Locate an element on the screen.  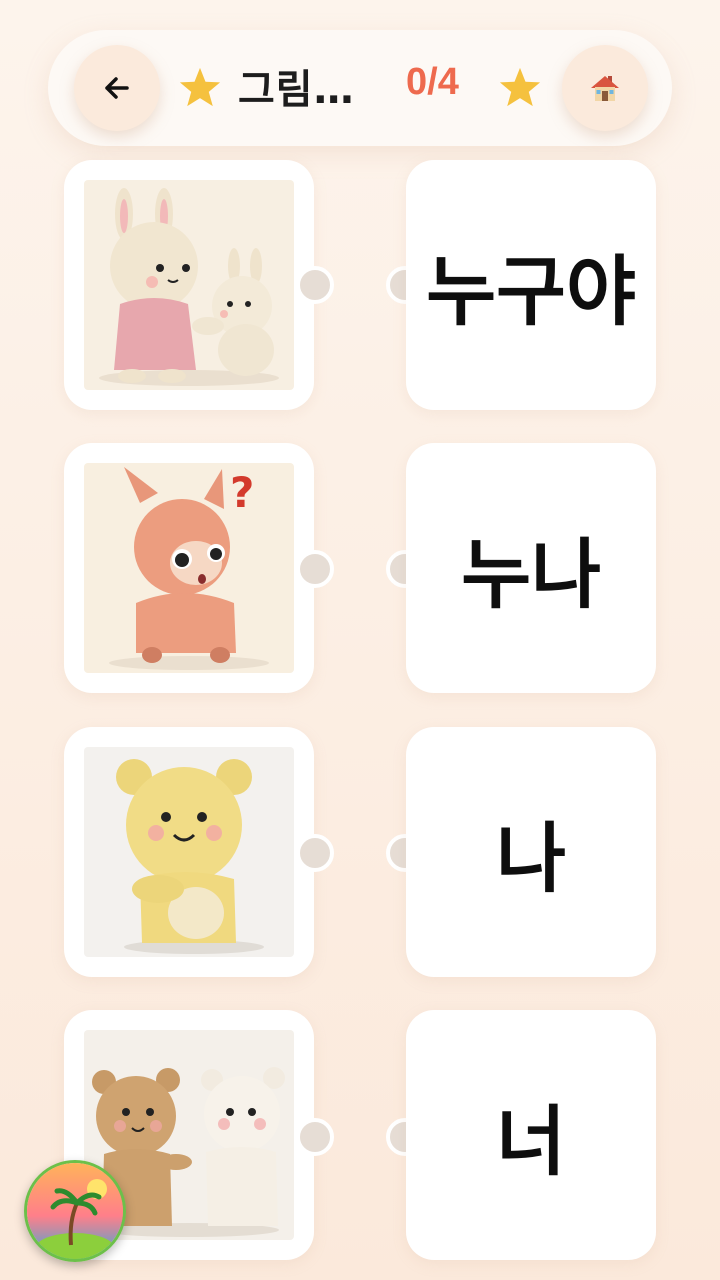
word-card-1: 누구야 is located at coordinates (531, 285).